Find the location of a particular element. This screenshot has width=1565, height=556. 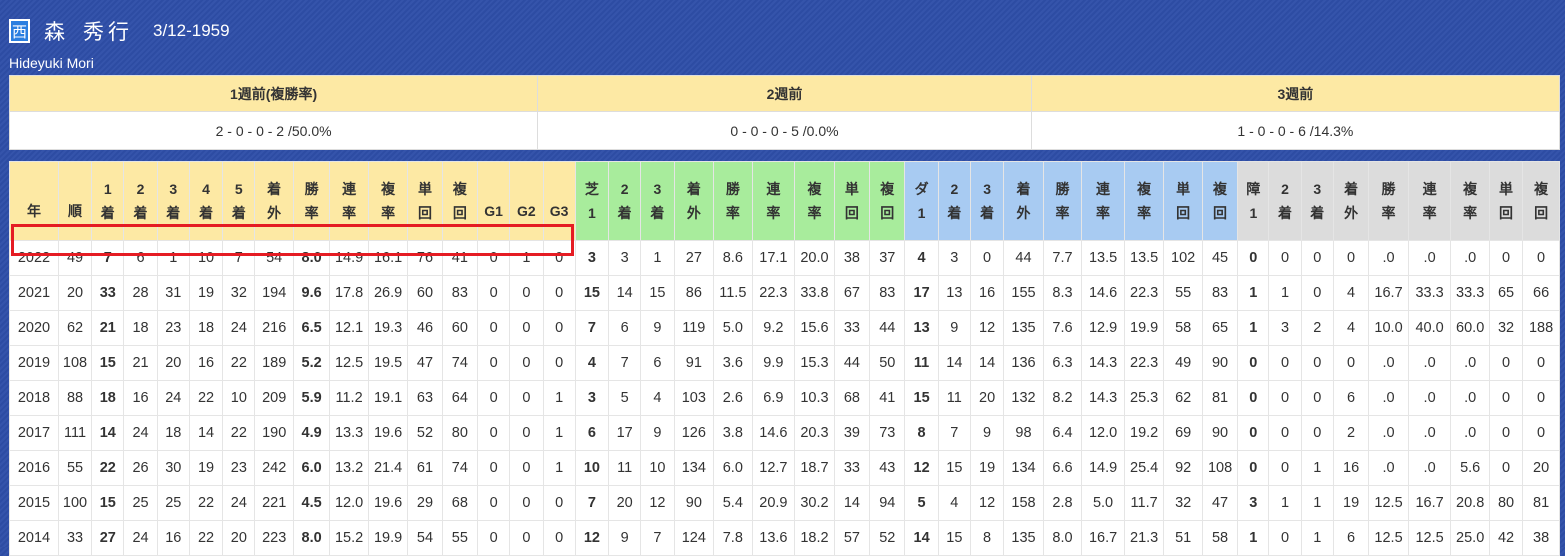

table-cell: 38 is located at coordinates (1541, 538).